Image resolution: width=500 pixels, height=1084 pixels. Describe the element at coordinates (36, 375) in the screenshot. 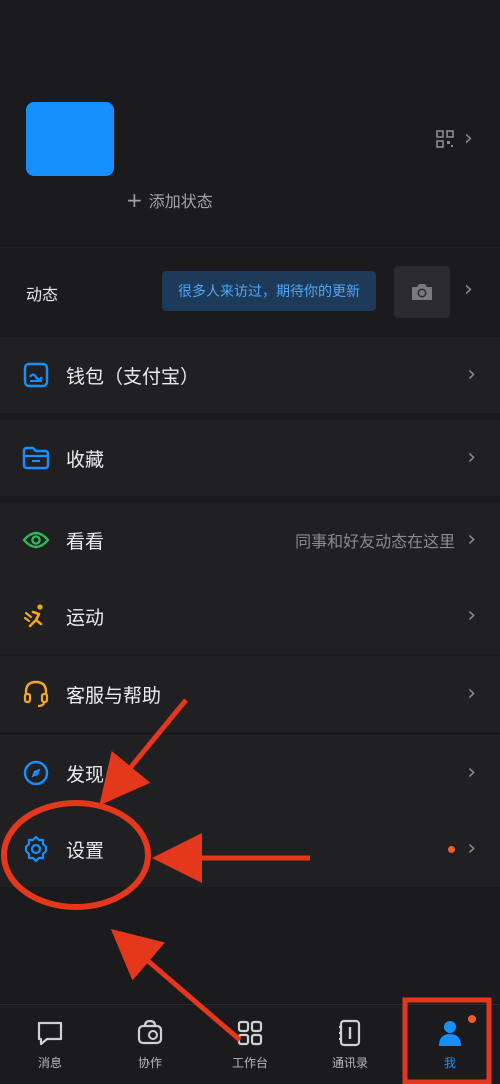

I see `wallet-icon` at that location.